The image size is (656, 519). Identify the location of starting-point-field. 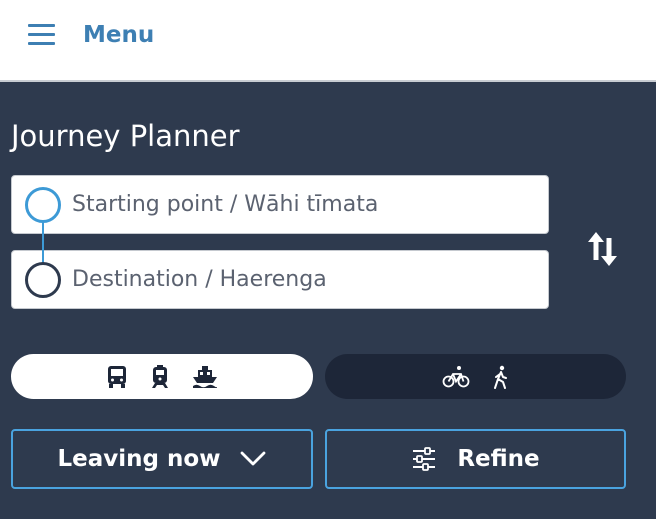
(280, 204).